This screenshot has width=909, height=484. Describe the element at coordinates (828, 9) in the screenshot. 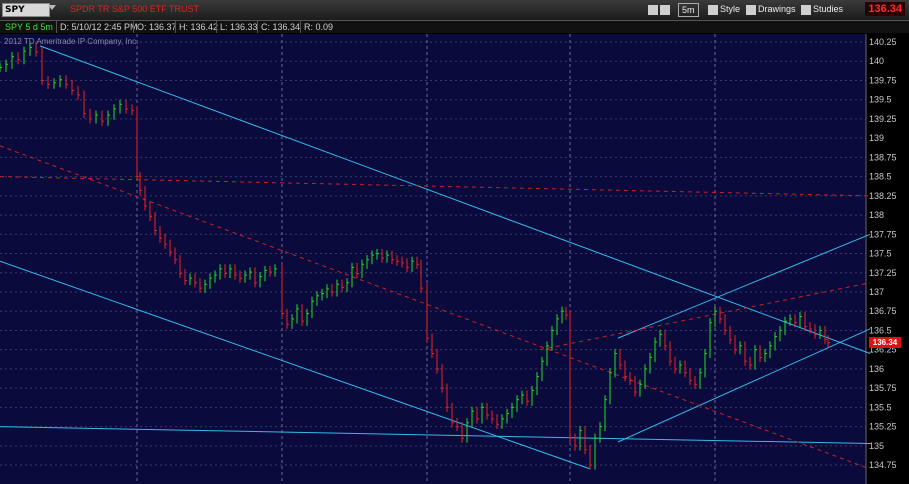

I see `studies-label: Studies` at that location.